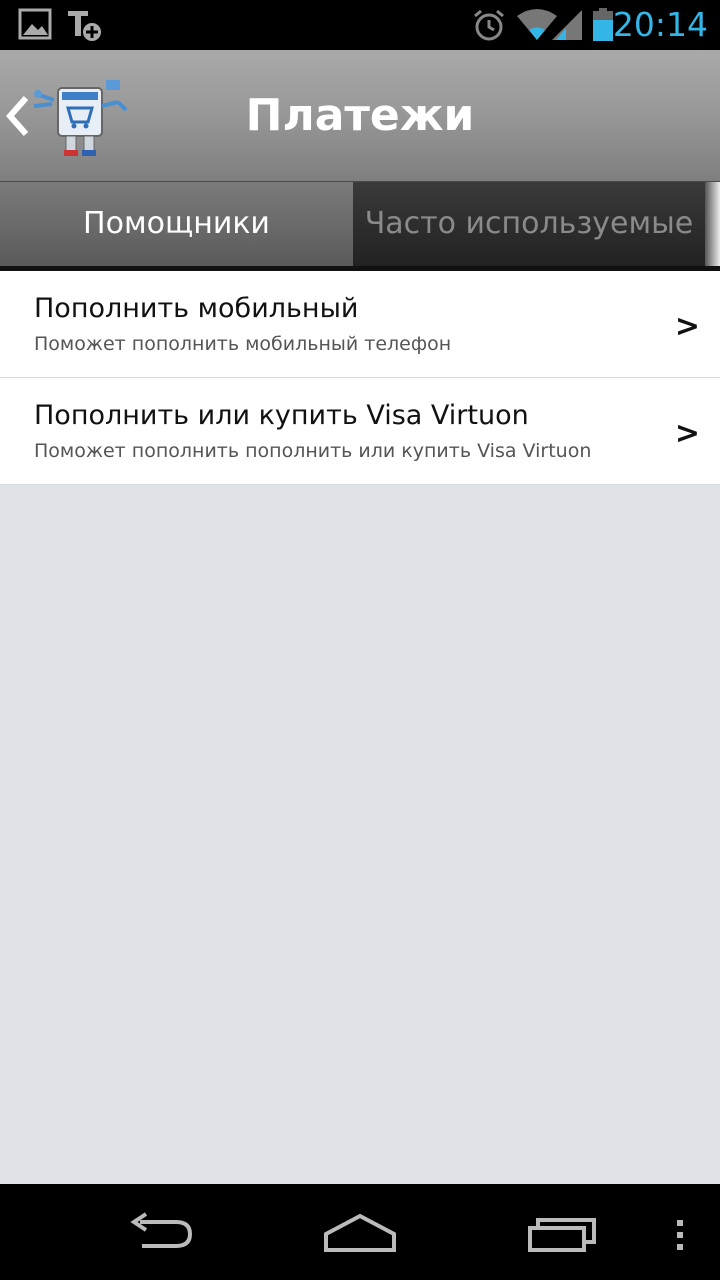 This screenshot has width=720, height=1280. I want to click on list-item-title: Пополнить или купить Visa Virtuon, so click(281, 415).